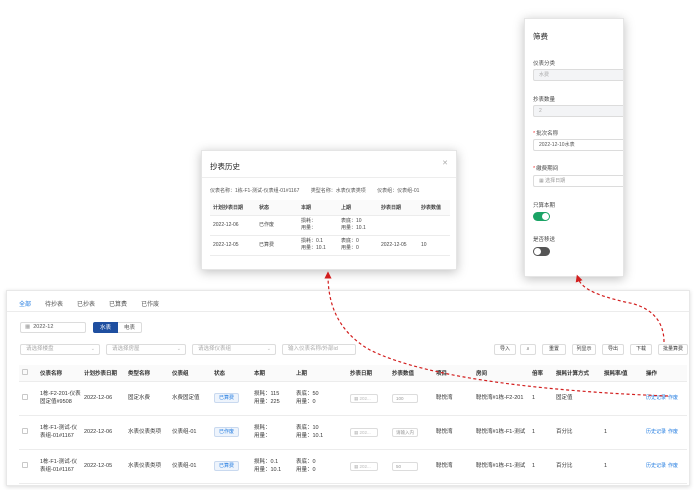 This screenshot has height=490, width=700. What do you see at coordinates (306, 462) in the screenshot?
I see `previous-base: 表底：0` at bounding box center [306, 462].